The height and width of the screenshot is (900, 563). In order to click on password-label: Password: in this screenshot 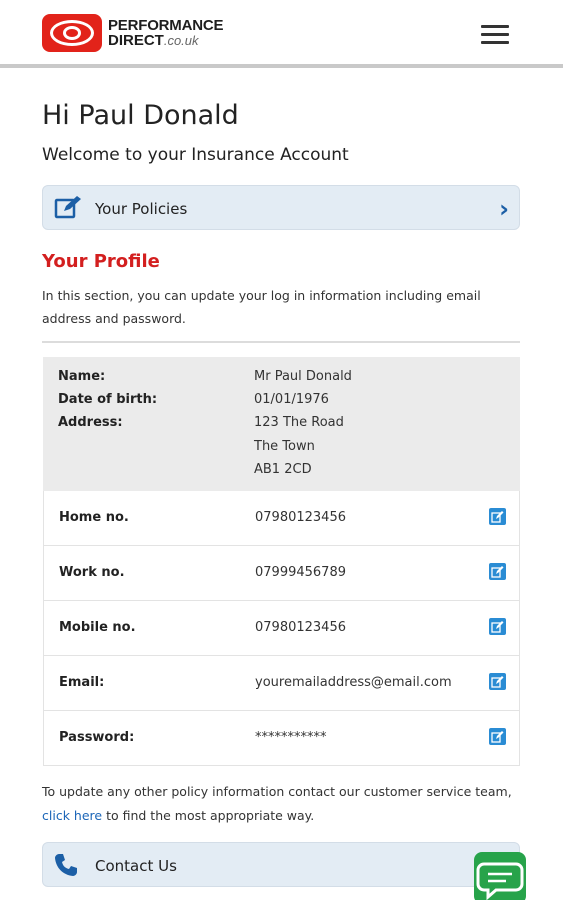, I will do `click(97, 737)`.